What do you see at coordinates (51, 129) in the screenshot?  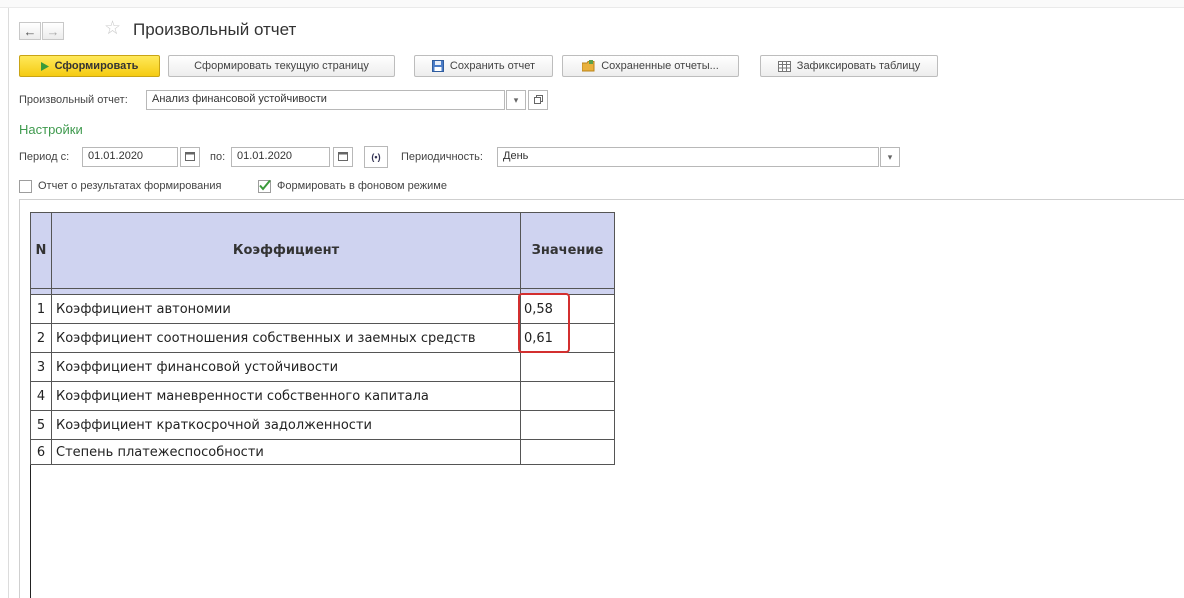 I see `settings-heading: Настройки` at bounding box center [51, 129].